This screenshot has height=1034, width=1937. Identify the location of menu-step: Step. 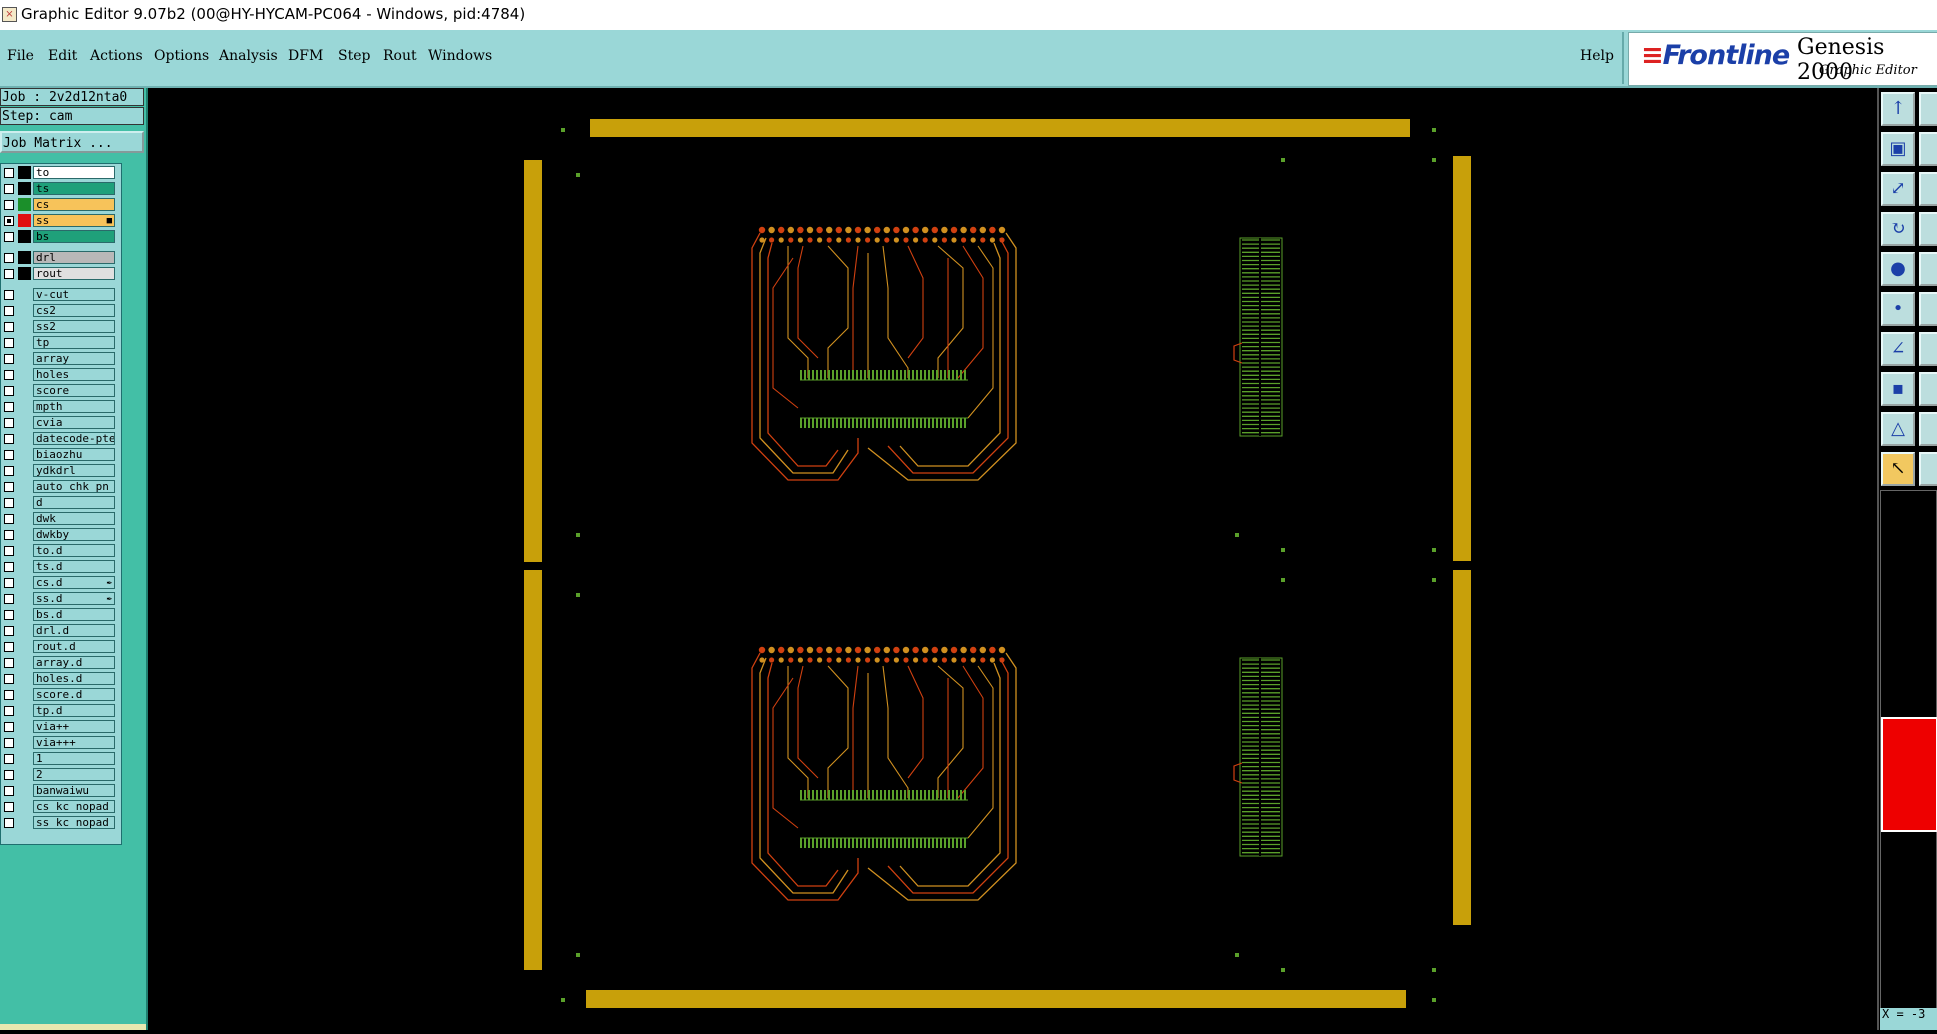
(354, 56).